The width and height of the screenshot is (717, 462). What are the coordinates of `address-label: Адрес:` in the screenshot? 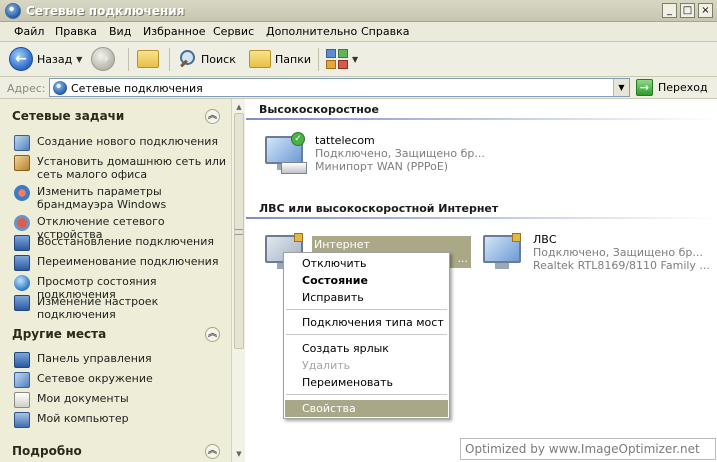 It's located at (26, 88).